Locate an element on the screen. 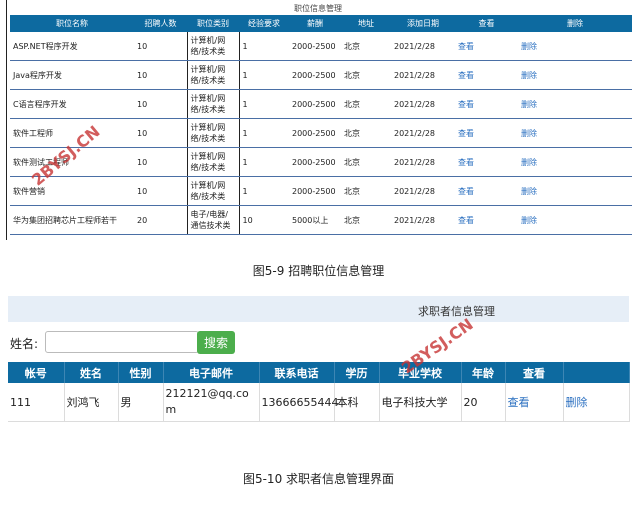 The image size is (637, 530). column-header is located at coordinates (596, 372).